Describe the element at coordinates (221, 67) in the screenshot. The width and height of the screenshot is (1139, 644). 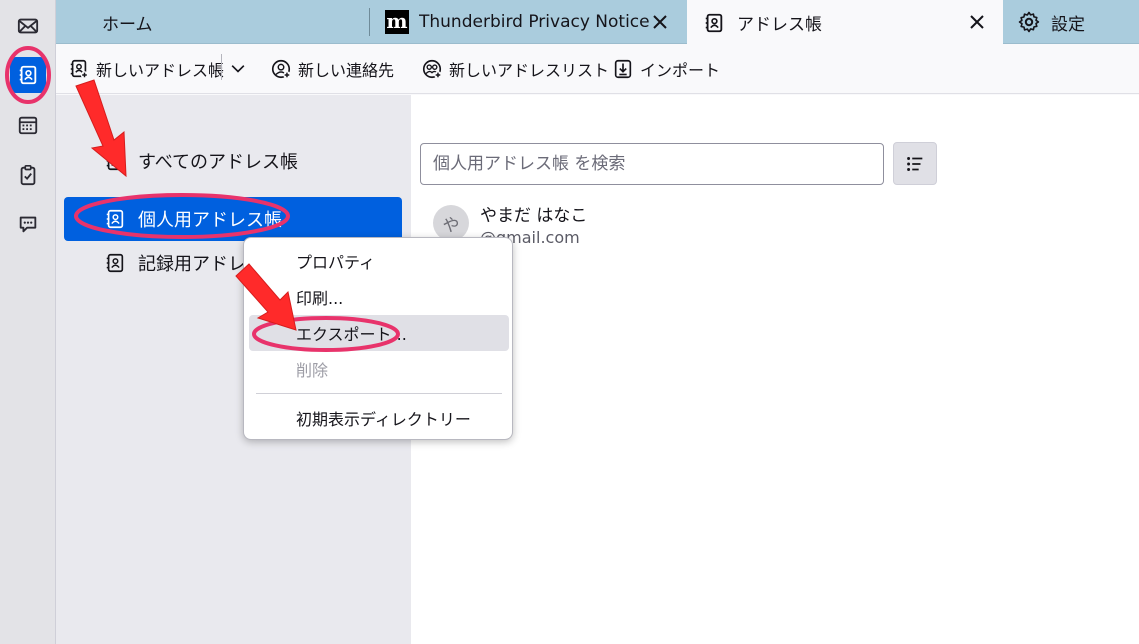
I see `toolbar-divider` at that location.